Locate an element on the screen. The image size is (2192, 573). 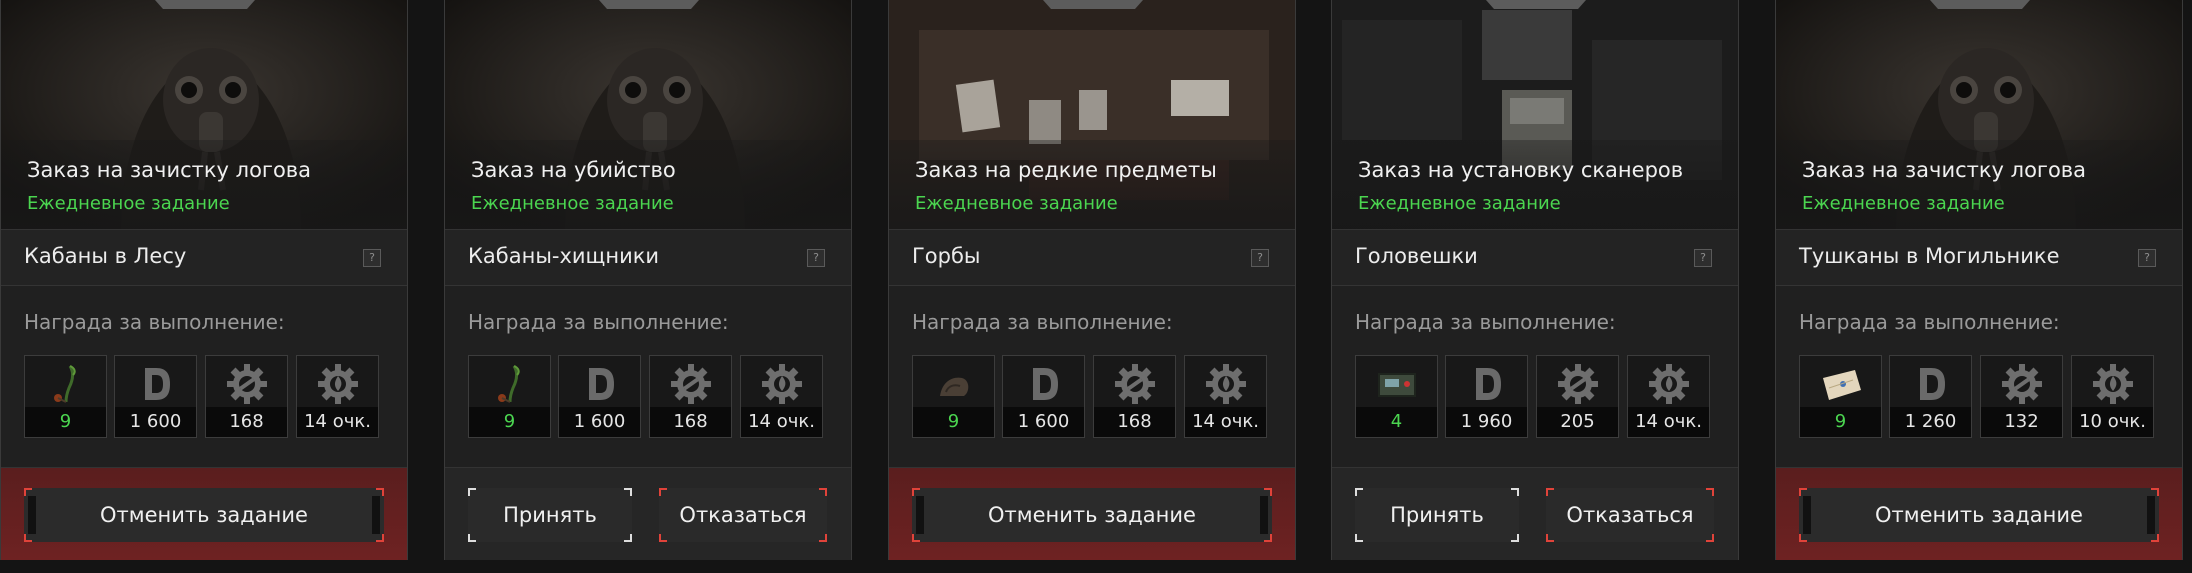
reward-slot: 4 is located at coordinates (1396, 396).